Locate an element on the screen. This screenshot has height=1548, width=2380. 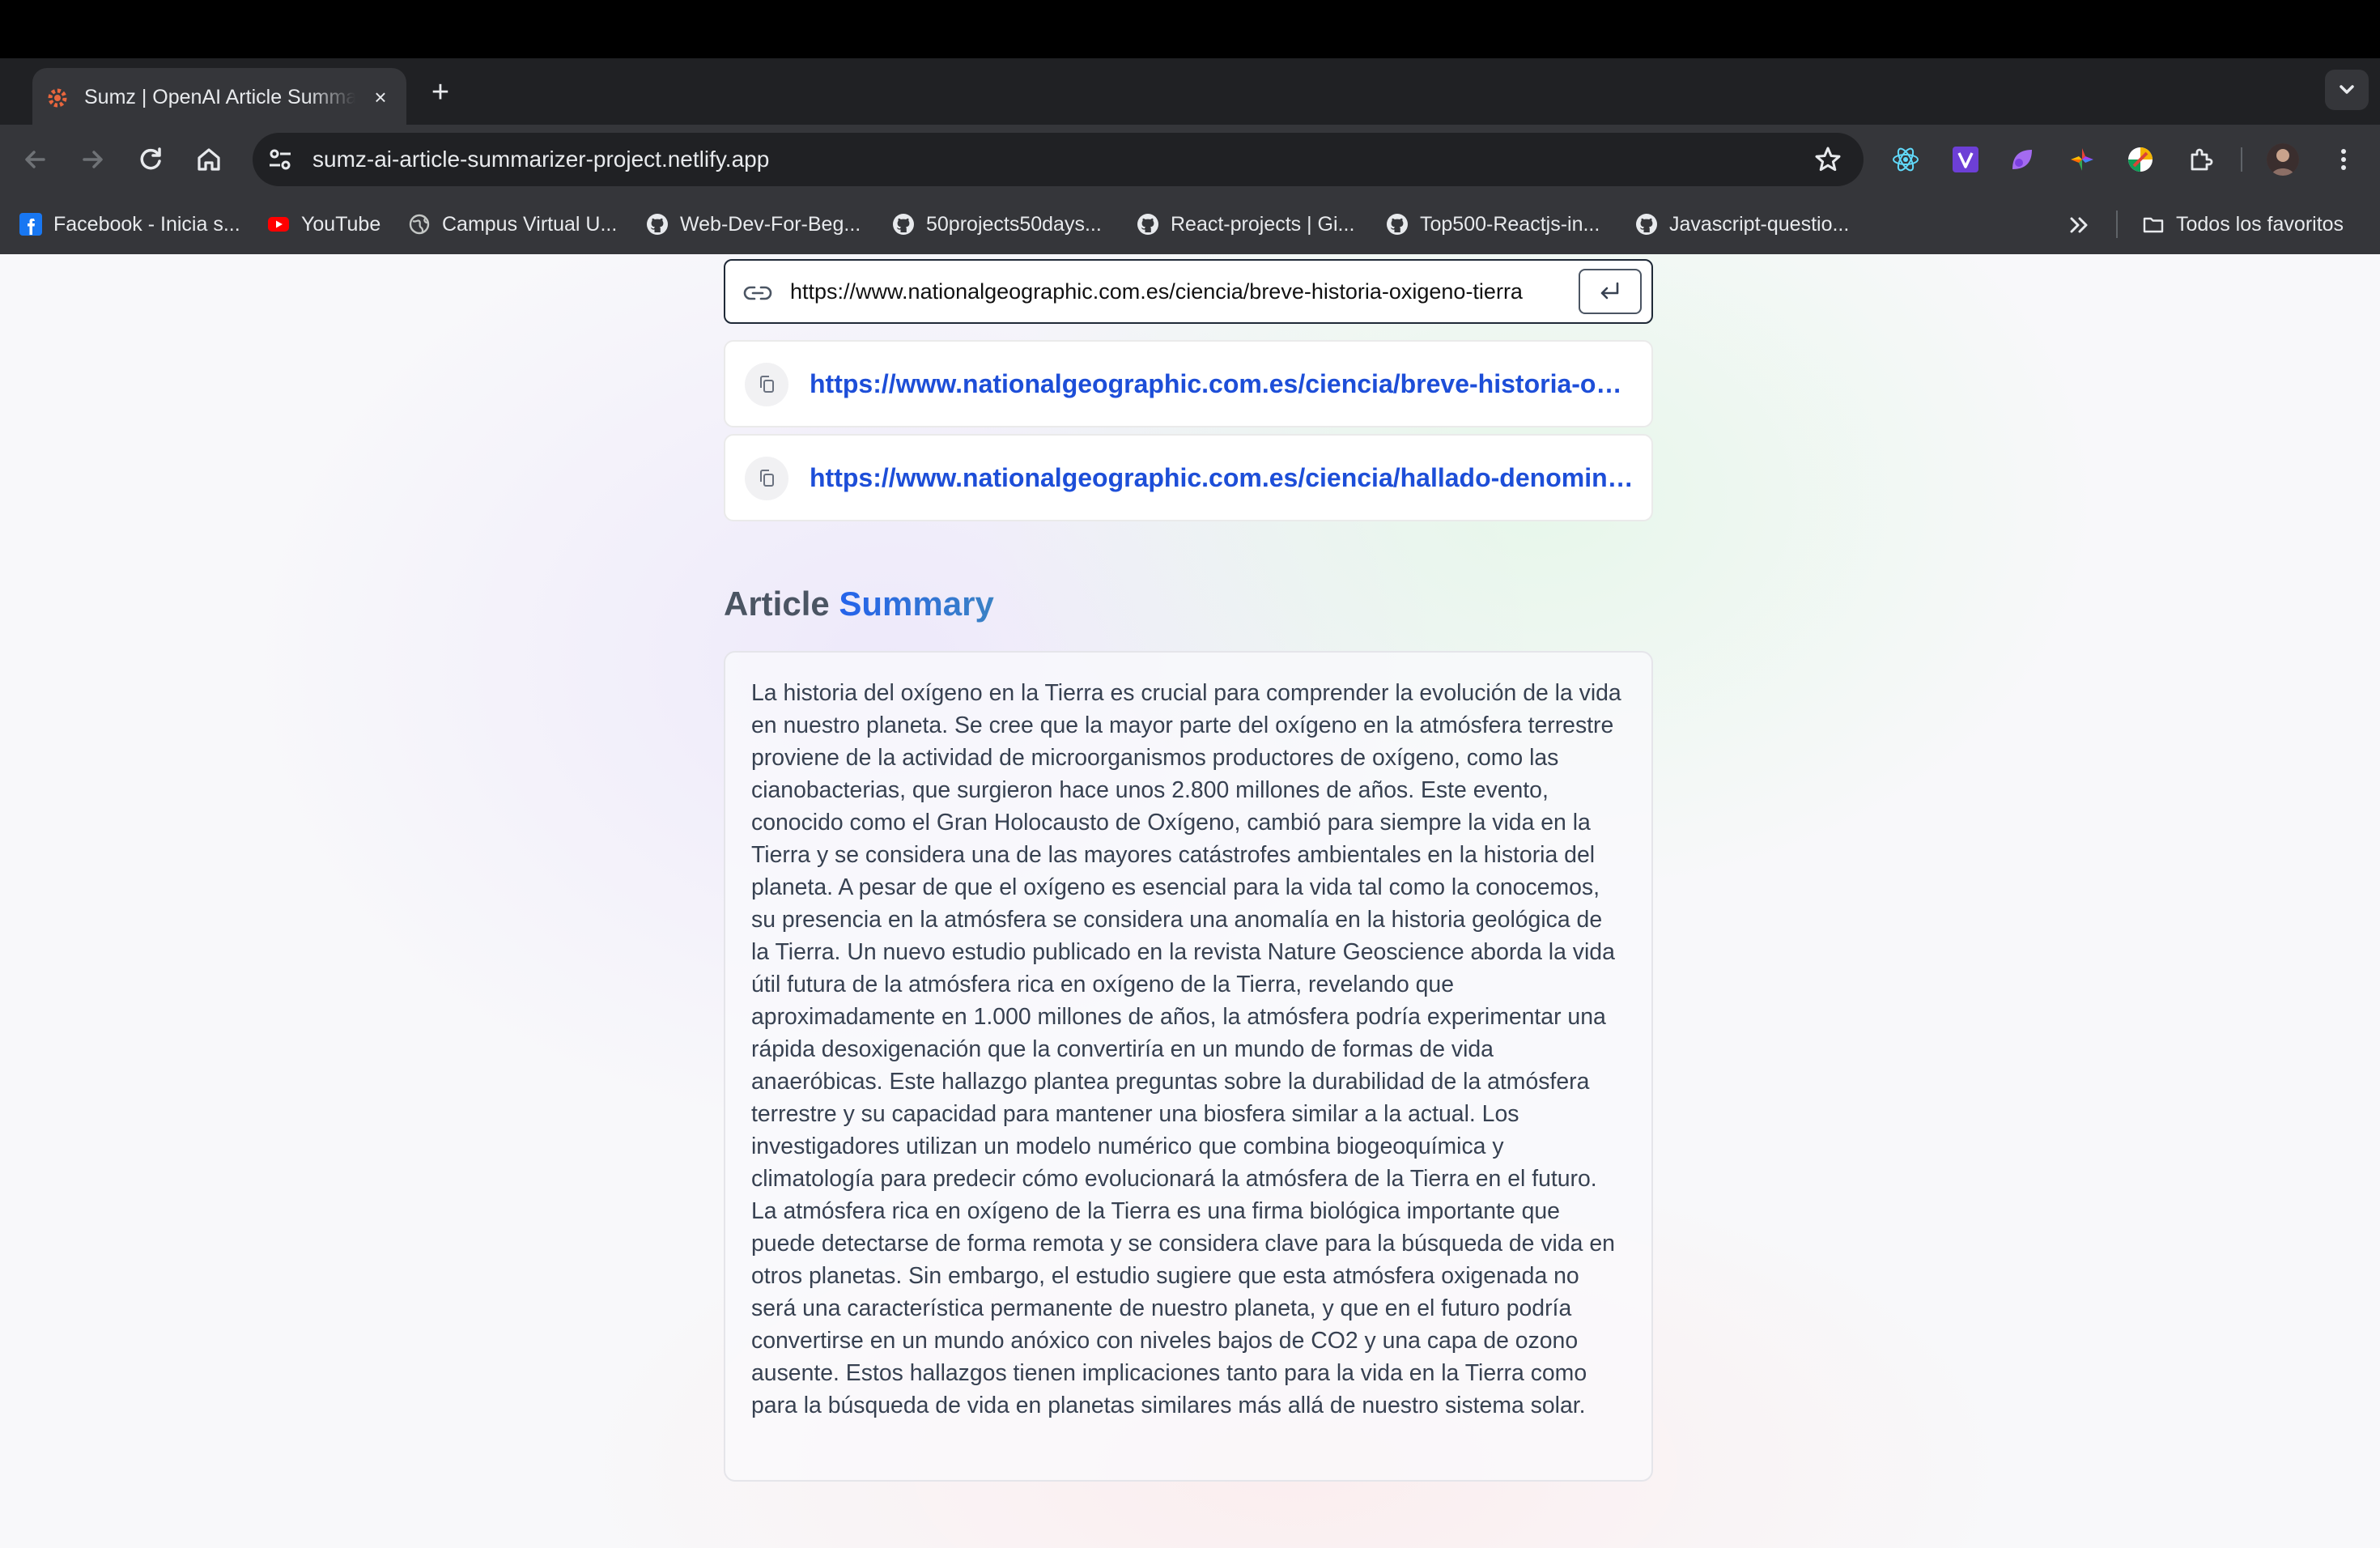
tab-title: Sumz | OpenAI Article Summarizer is located at coordinates (220, 97).